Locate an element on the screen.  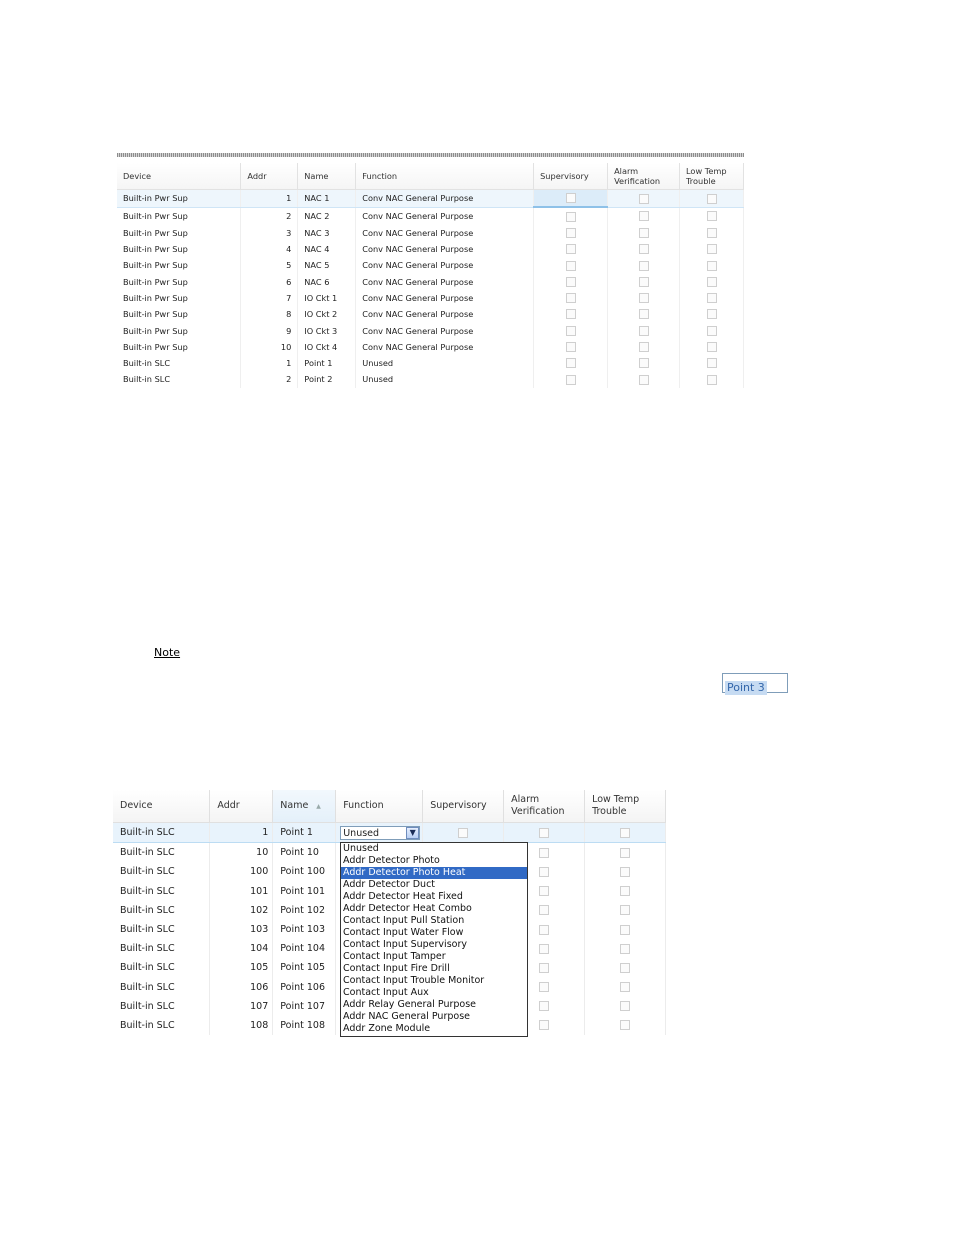
name-cell: Point 104 is located at coordinates (304, 949).